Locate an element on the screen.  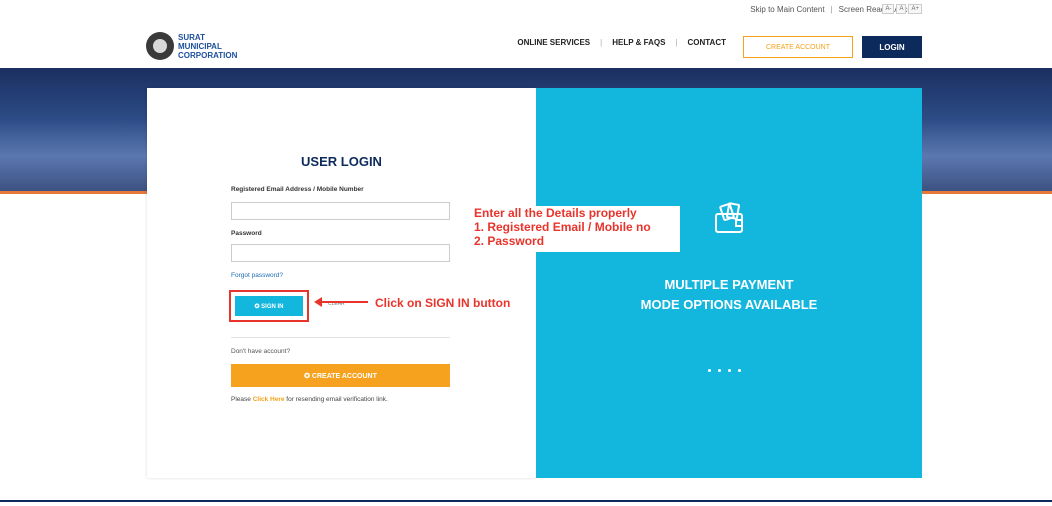
password-field is located at coordinates (340, 253).